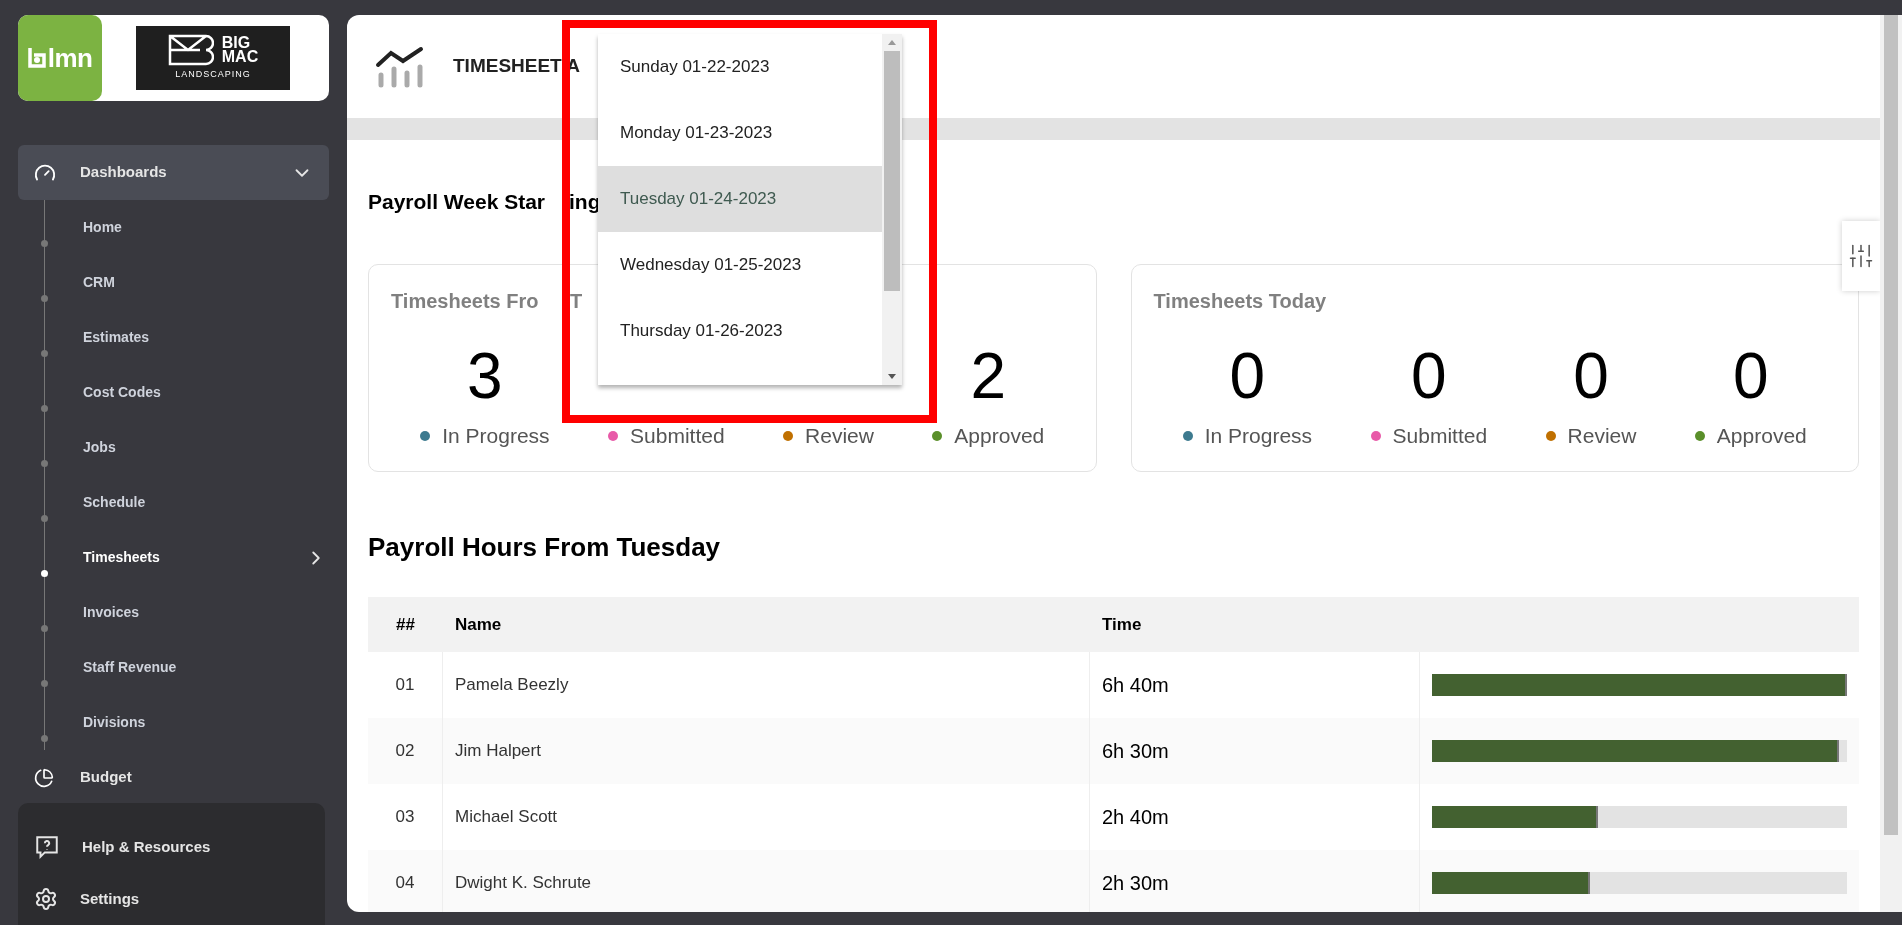 The image size is (1902, 925). Describe the element at coordinates (213, 75) in the screenshot. I see `logo-line: LANDSCAPING` at that location.